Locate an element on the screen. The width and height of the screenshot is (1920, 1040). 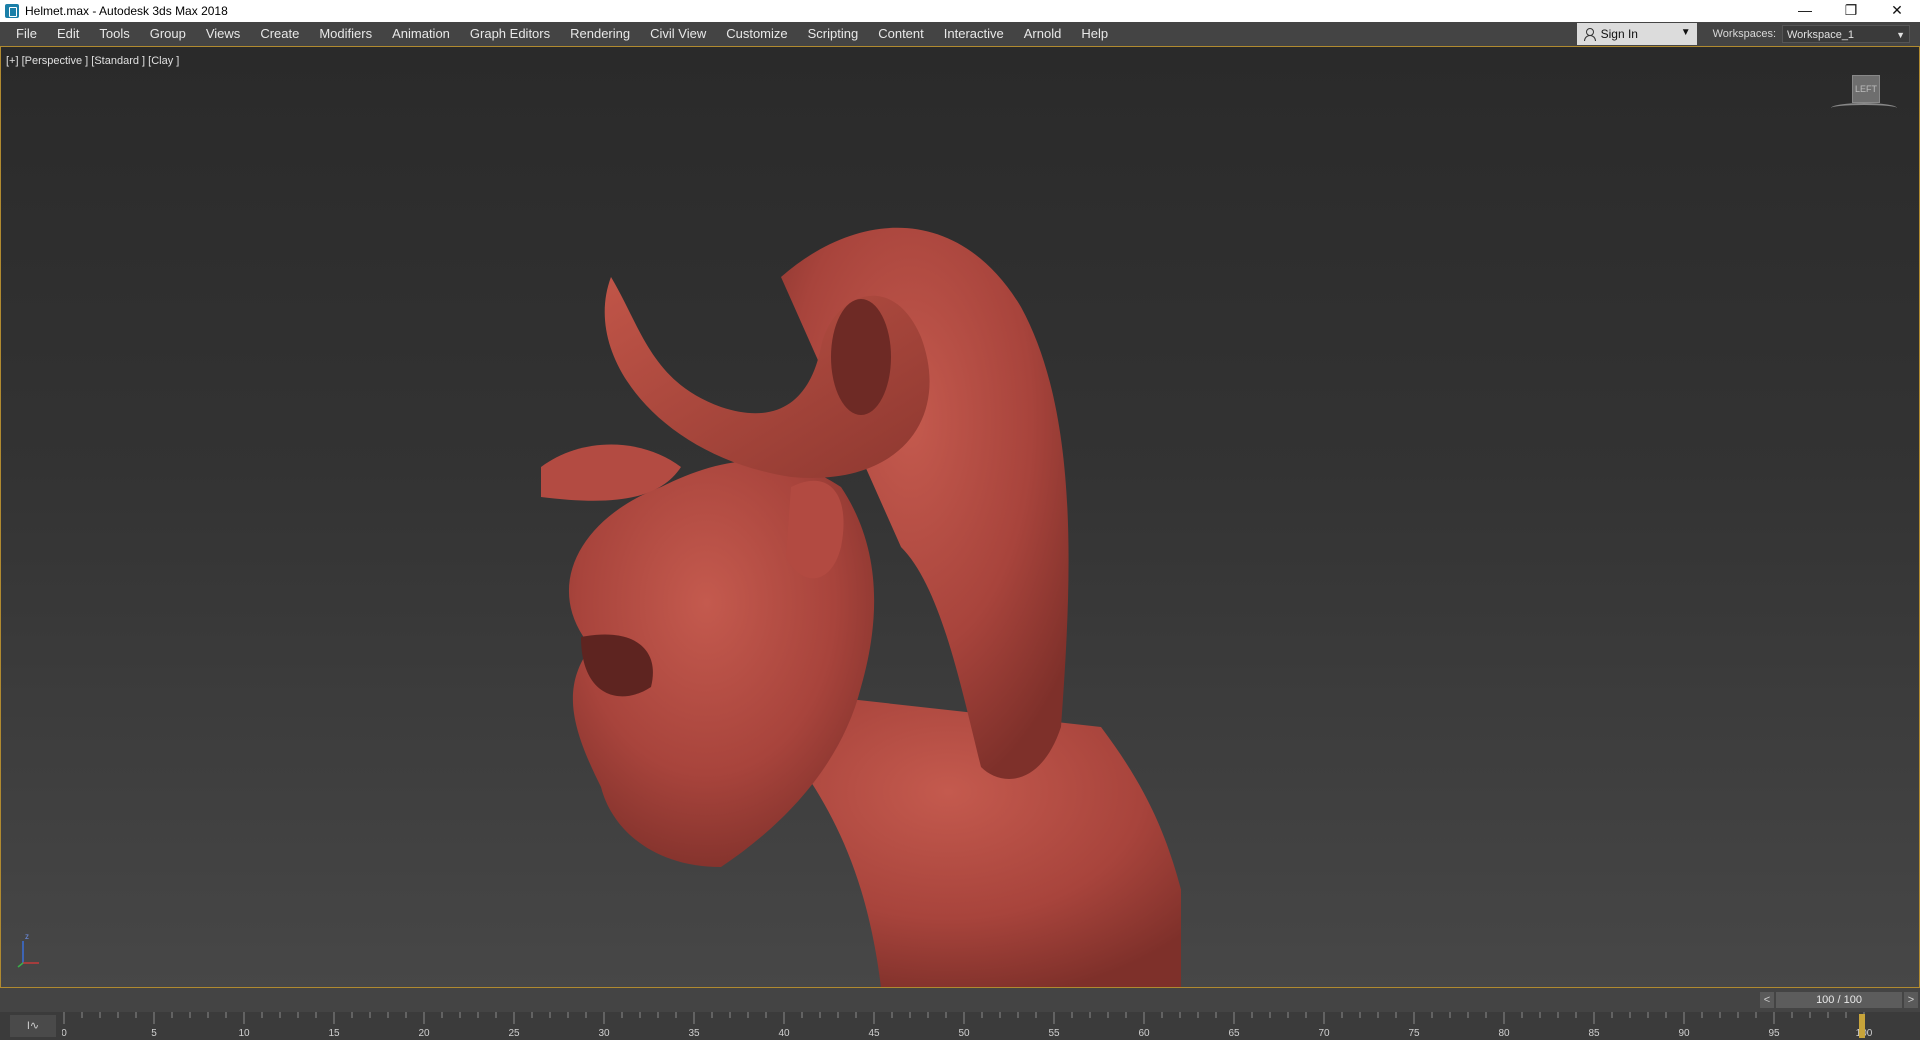
menu-file: File is located at coordinates (26, 34).